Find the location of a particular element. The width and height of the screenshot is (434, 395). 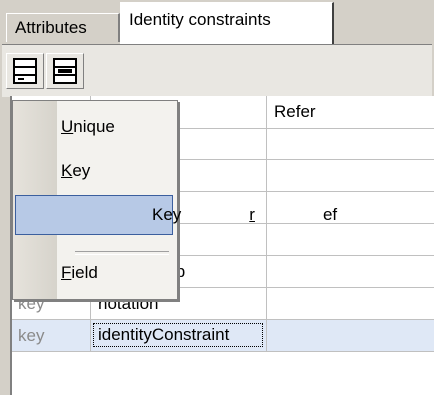

menu-item-keyref: Key r ef is located at coordinates (176, 215).